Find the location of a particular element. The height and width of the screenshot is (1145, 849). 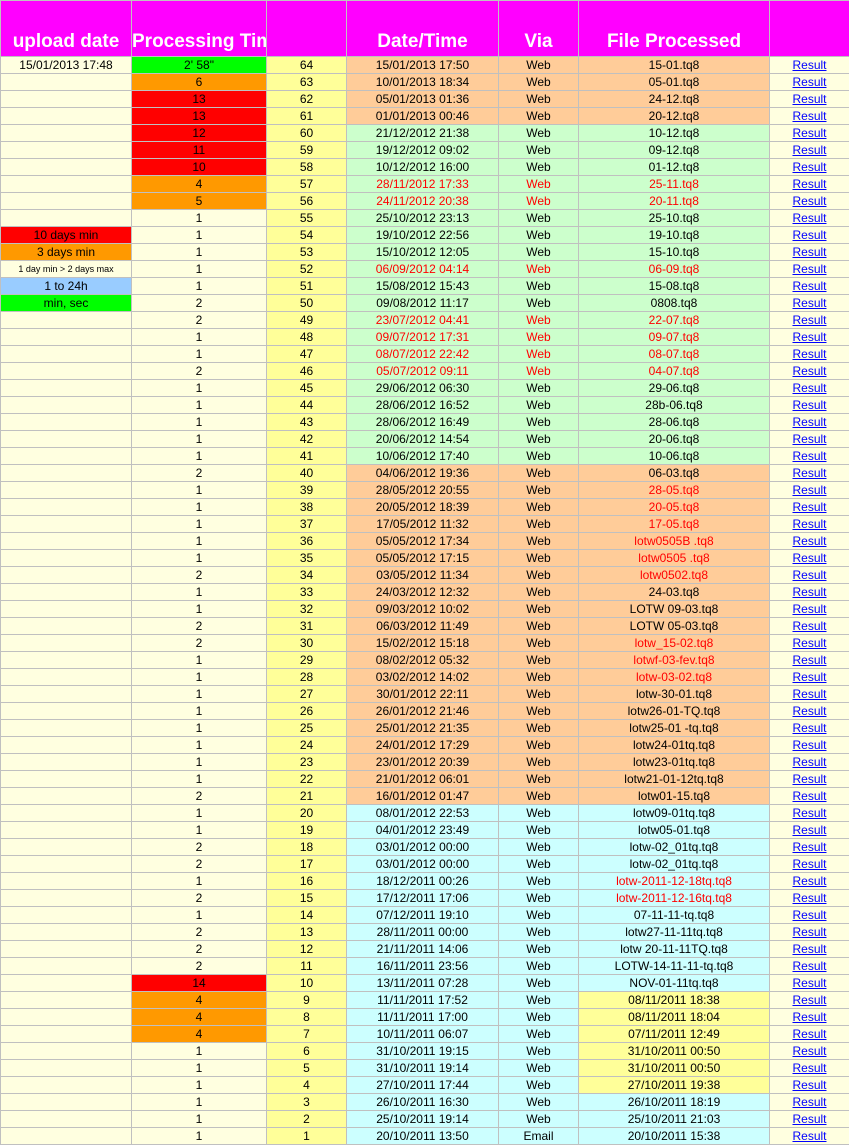

upload-number-cell: 4 is located at coordinates (307, 1085).